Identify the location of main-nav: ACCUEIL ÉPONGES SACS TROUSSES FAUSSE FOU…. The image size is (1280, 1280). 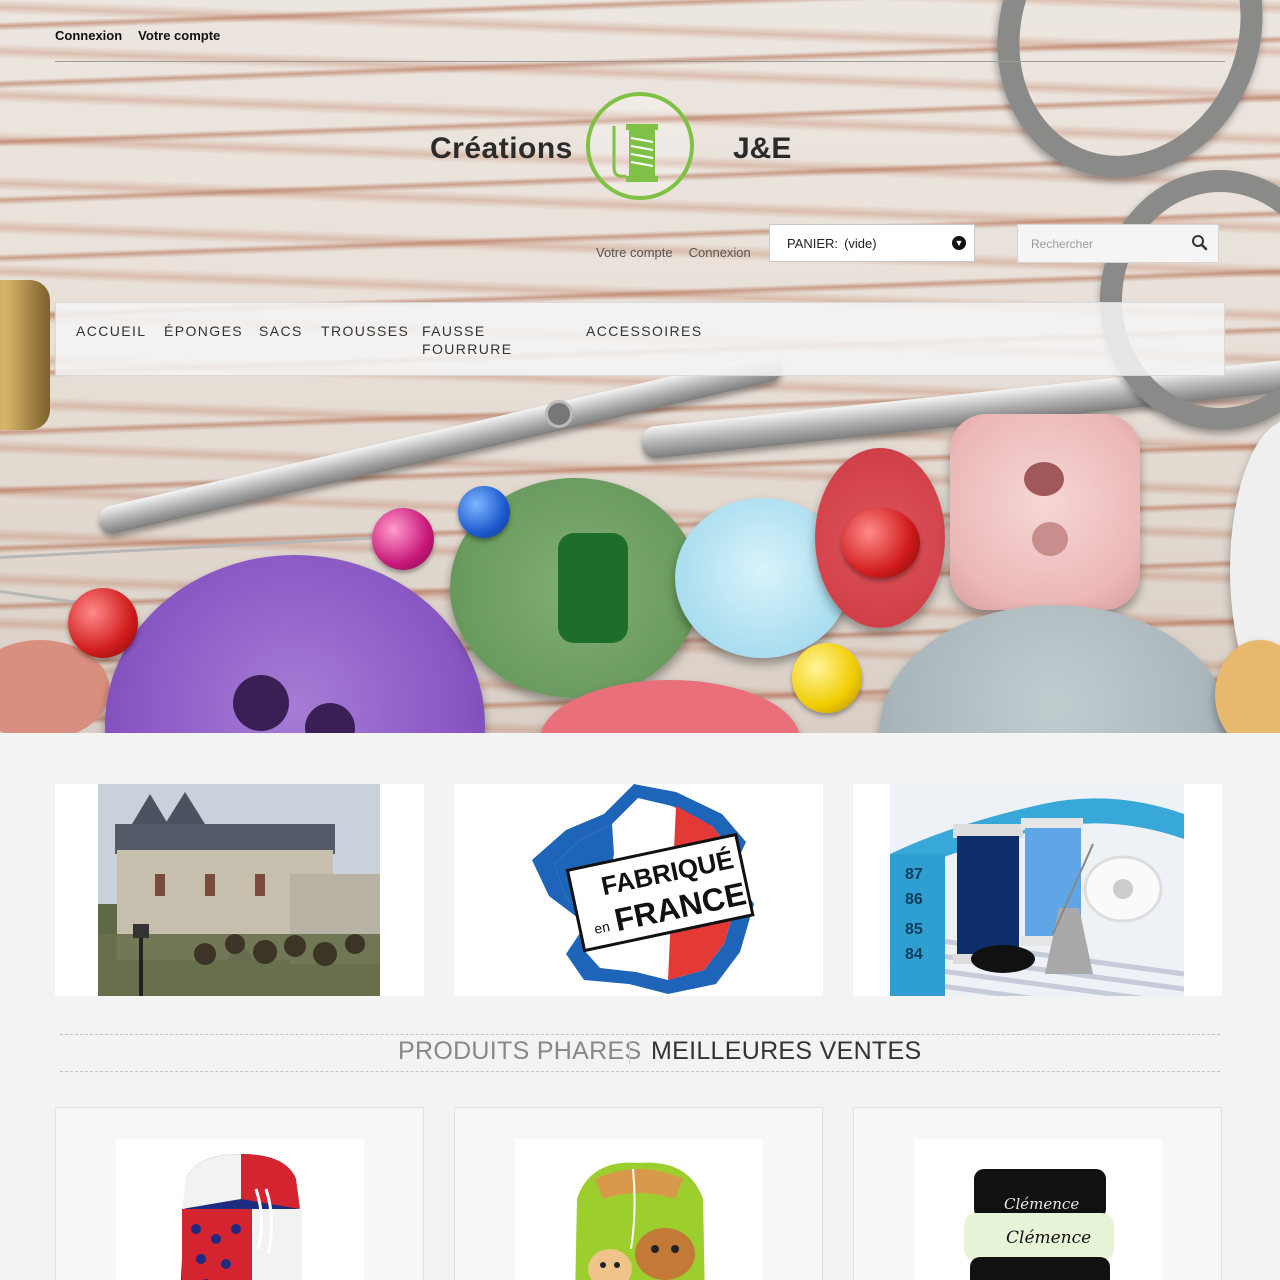
(640, 339).